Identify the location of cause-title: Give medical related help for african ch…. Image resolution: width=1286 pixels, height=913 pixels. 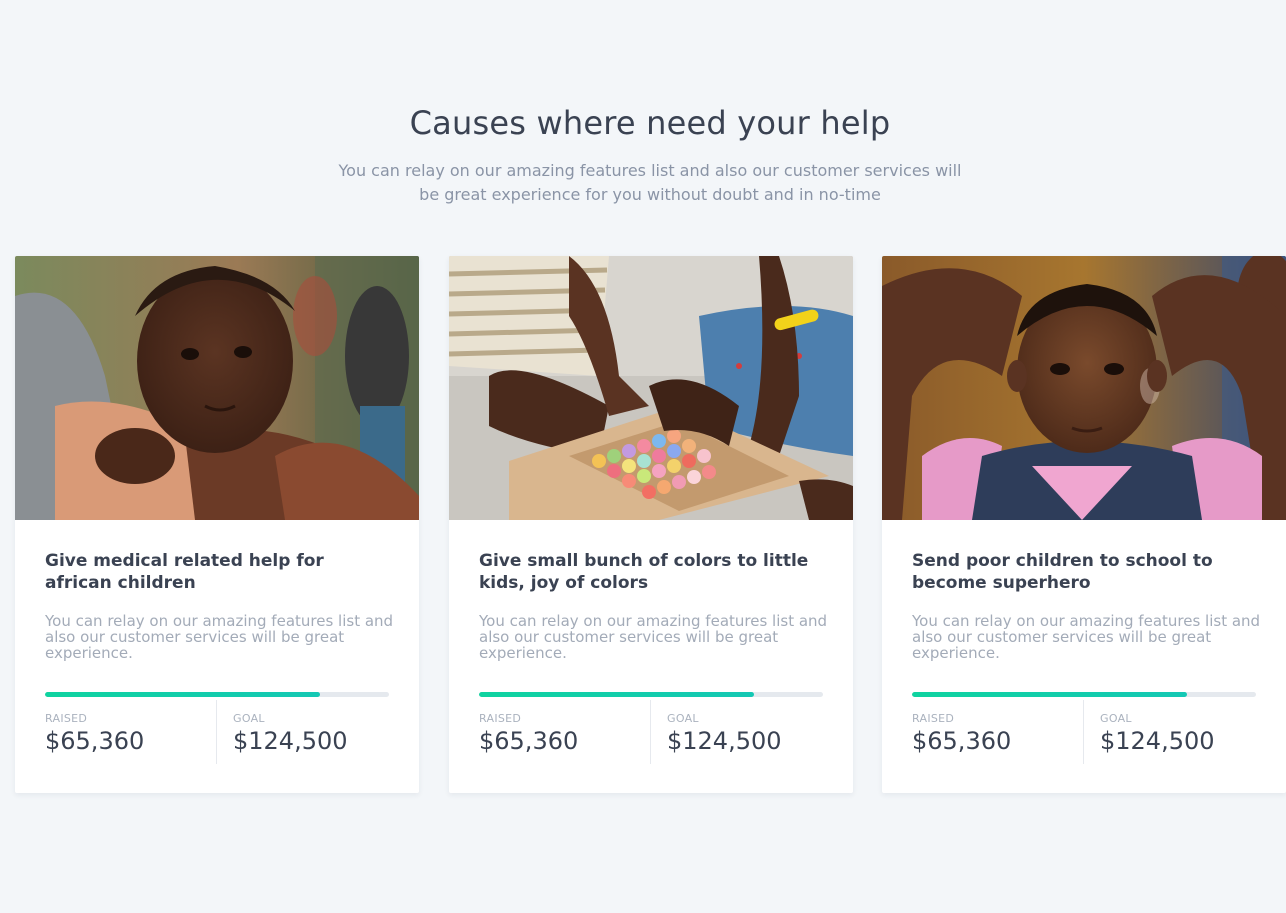
(210, 572).